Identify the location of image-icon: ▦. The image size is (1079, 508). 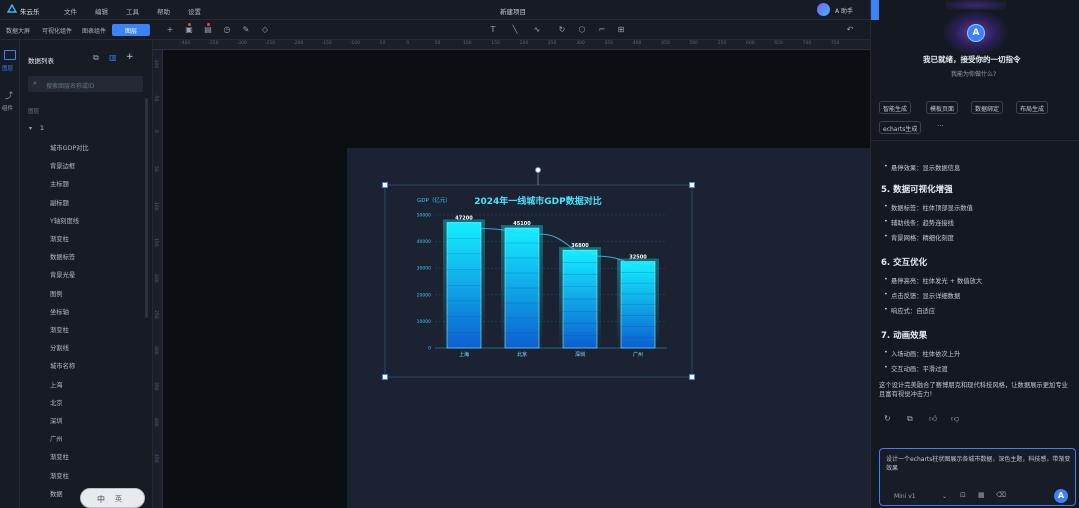
(981, 495).